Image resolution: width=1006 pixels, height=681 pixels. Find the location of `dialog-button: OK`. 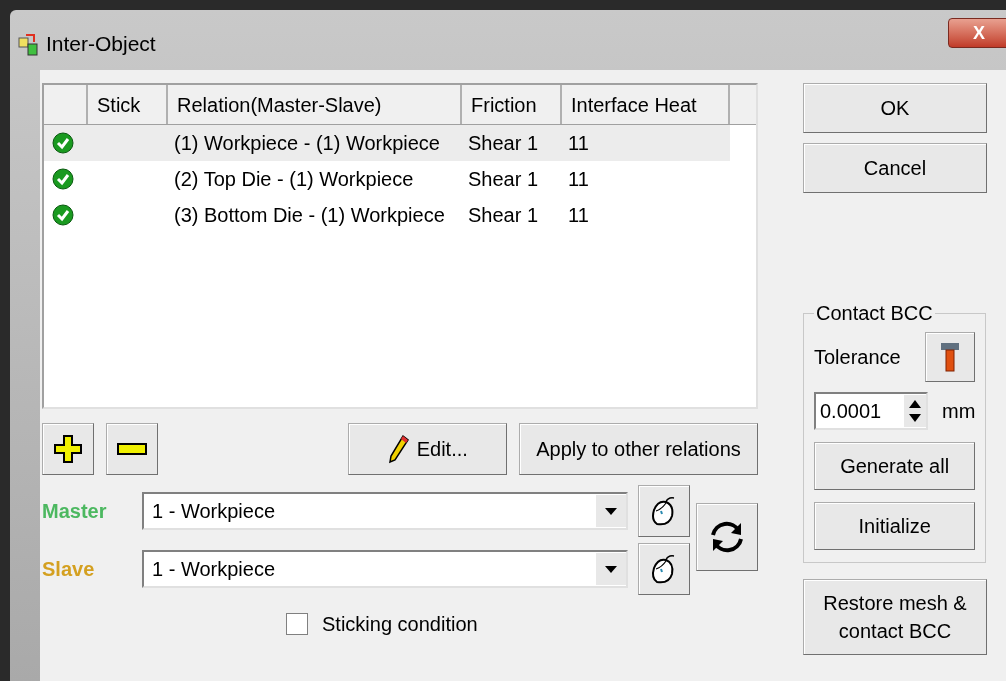

dialog-button: OK is located at coordinates (895, 108).